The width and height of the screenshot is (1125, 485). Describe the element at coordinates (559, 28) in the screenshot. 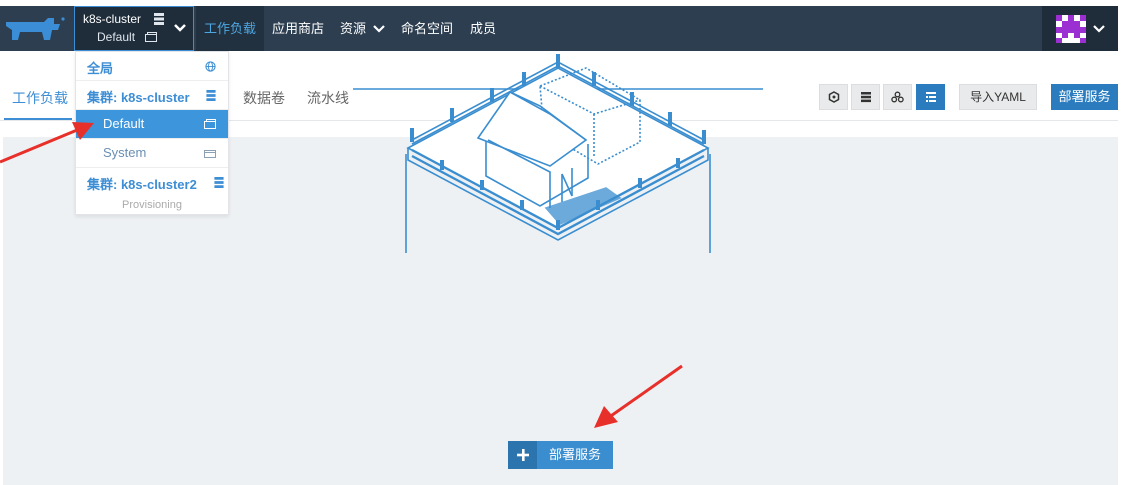

I see `top-navbar: k8s-cluster Default 工作负载 应用商店 资源 命名空间 成员` at that location.